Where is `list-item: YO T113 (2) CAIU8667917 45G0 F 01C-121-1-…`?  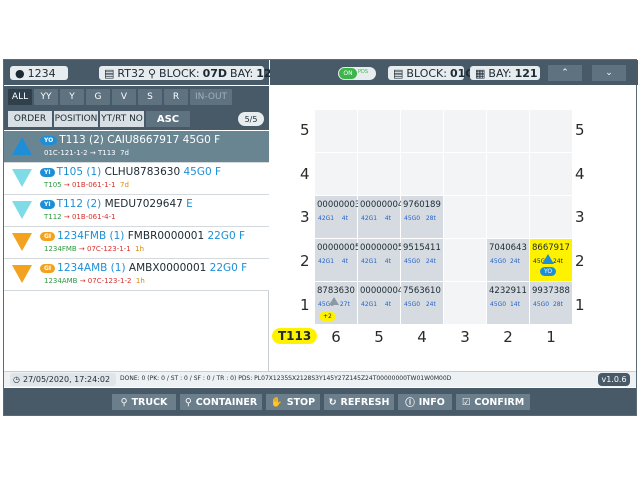
list-item: YO T113 (2) CAIU8667917 45G0 F 01C-121-1-… is located at coordinates (136, 147).